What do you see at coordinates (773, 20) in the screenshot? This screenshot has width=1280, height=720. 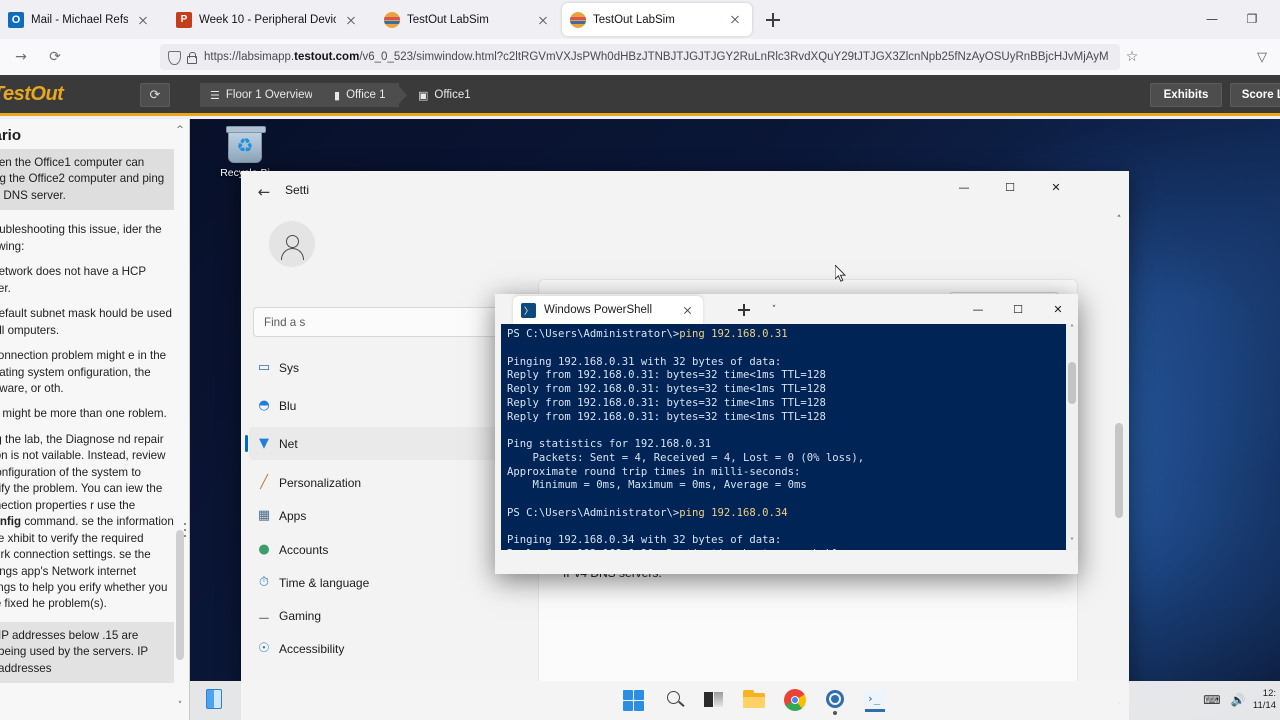 I see `new-tab-button` at bounding box center [773, 20].